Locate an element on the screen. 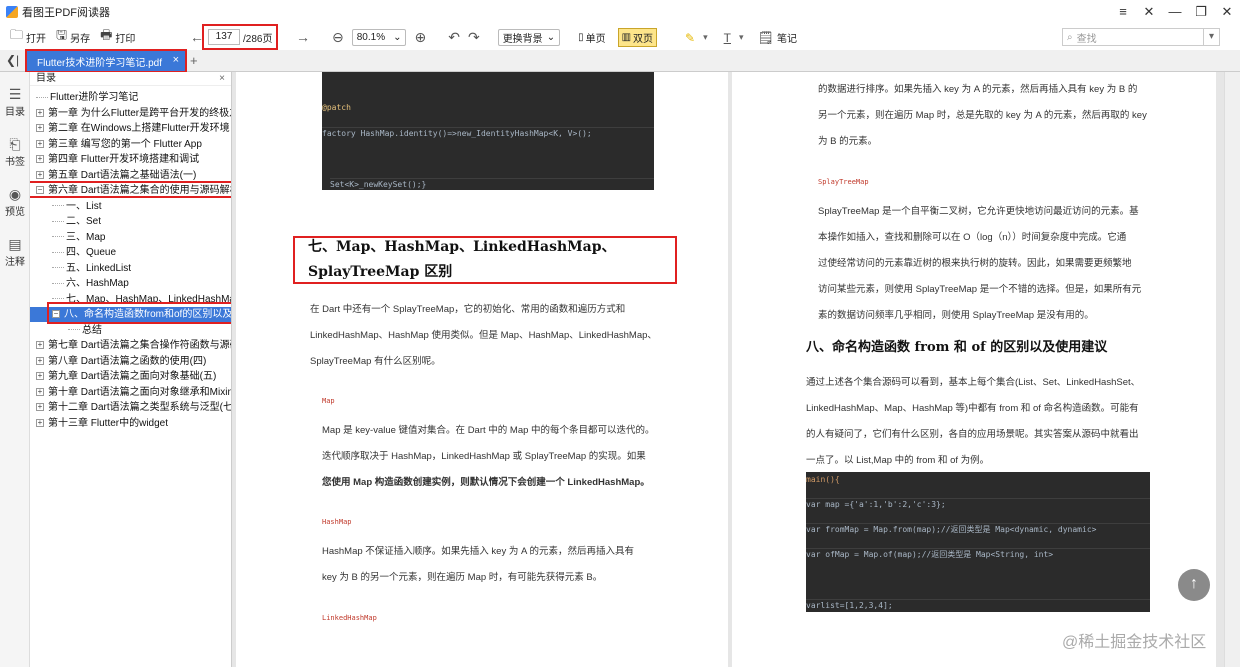 This screenshot has height=667, width=1240. double-page-icon: ▥ is located at coordinates (626, 37).